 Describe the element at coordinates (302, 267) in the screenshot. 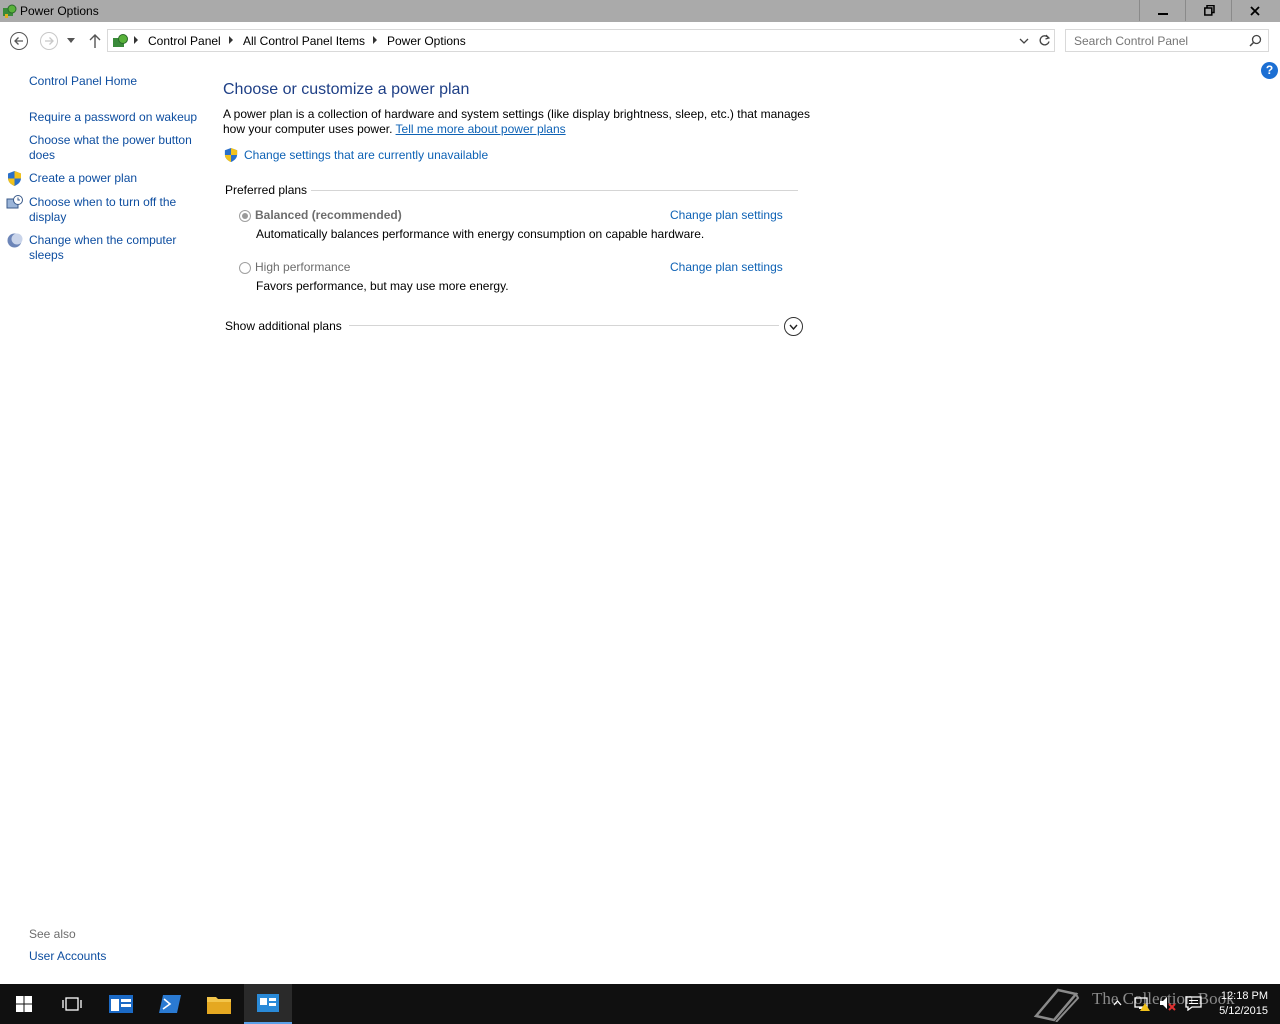

I see `plan-name-high-performance: High performance` at that location.